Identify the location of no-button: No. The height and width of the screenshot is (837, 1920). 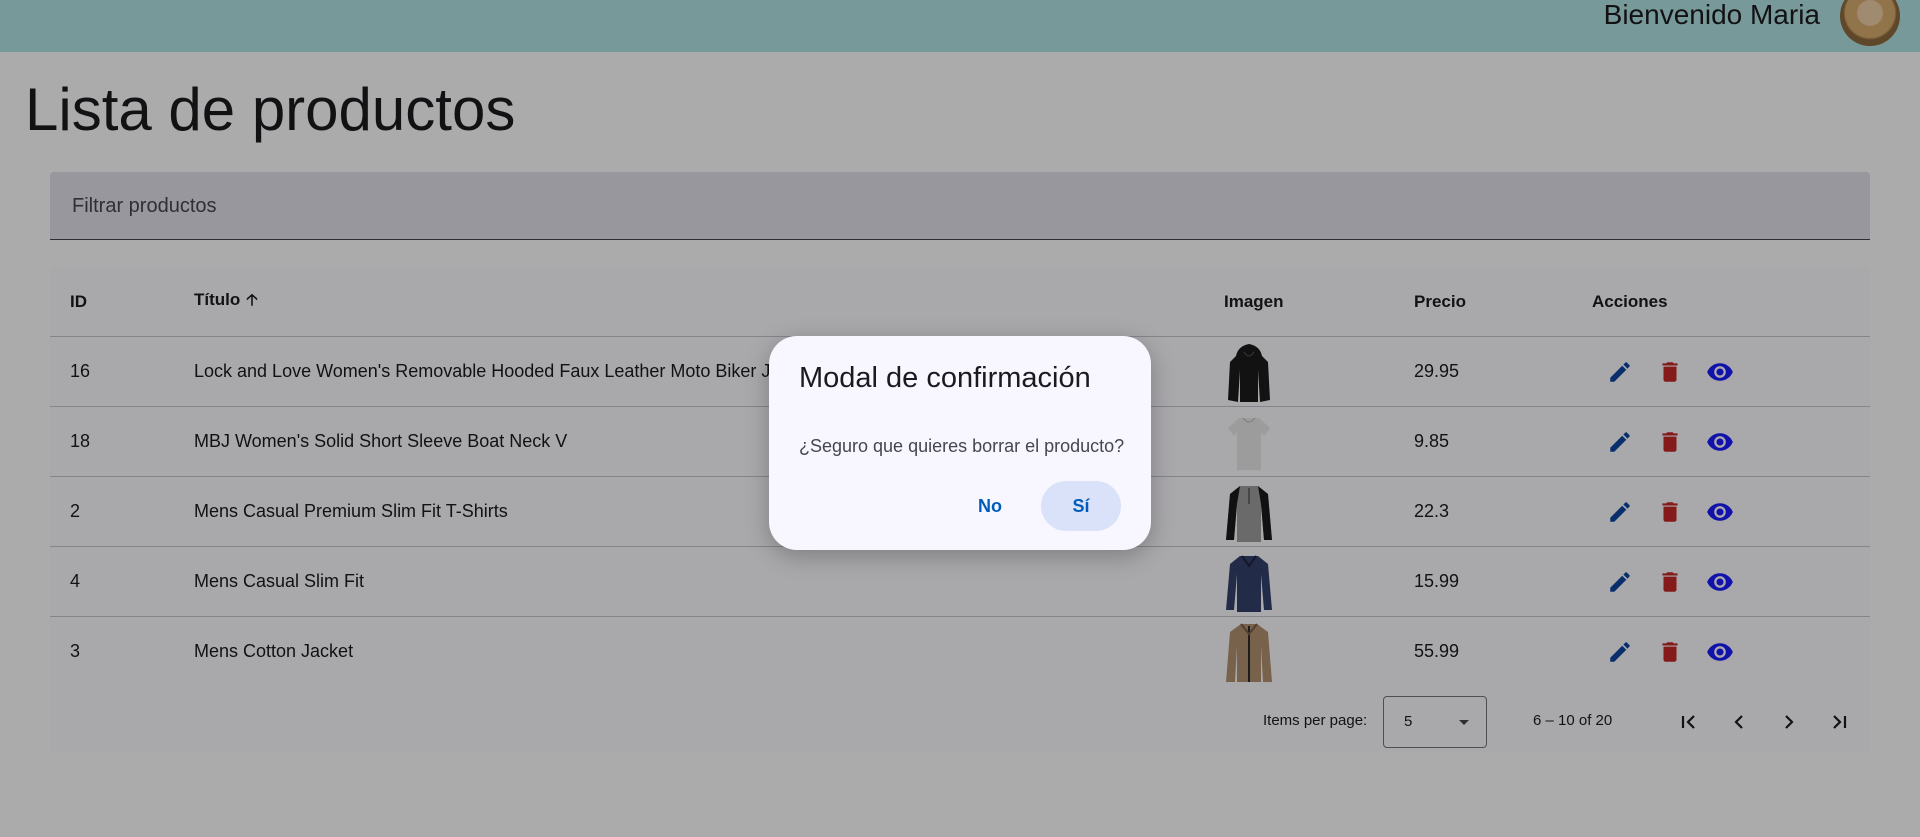
(990, 506).